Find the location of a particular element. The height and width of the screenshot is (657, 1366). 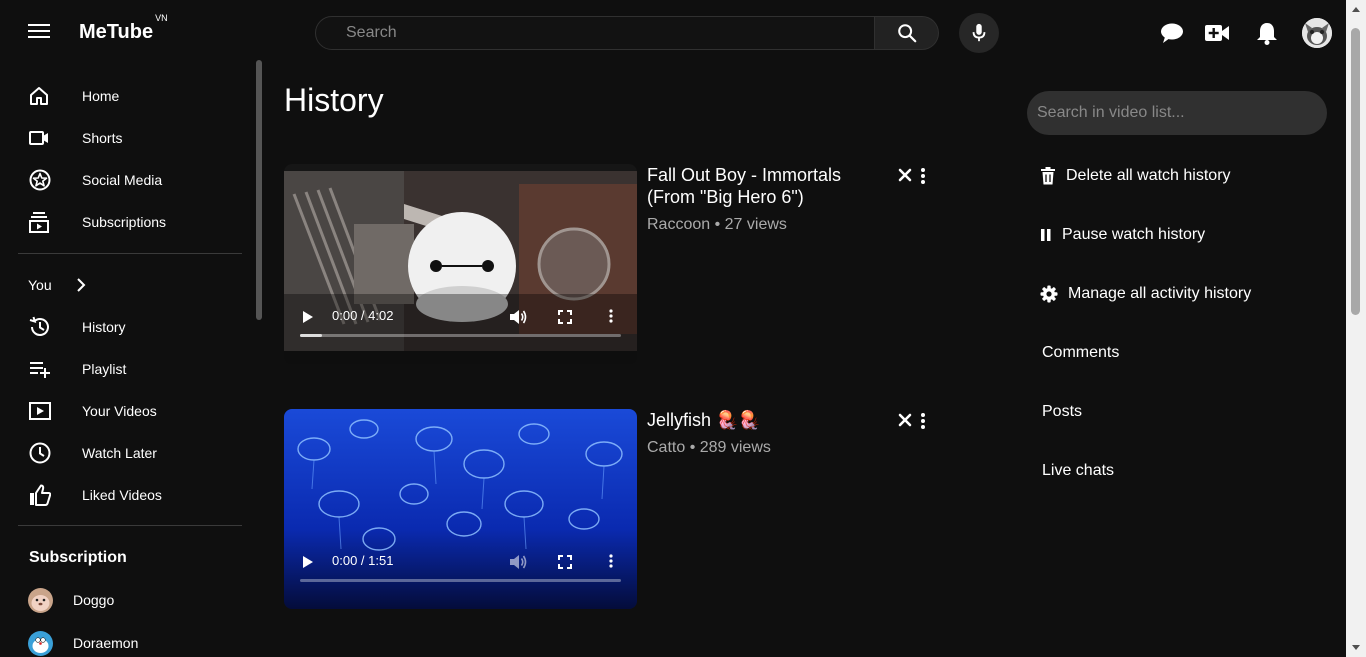

scrollbar-thumb is located at coordinates (1355, 171).